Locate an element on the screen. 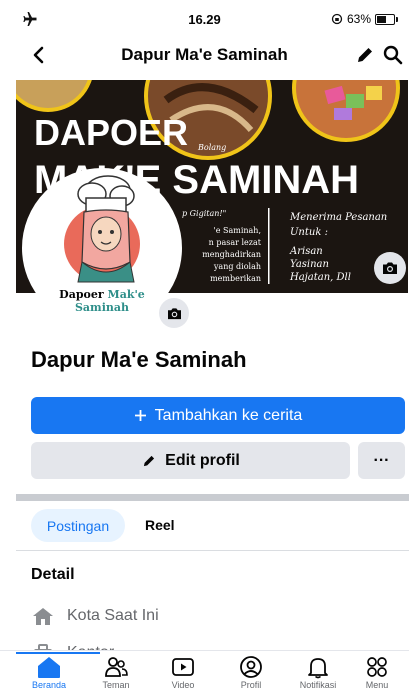  nav-video-label: Video is located at coordinates (183, 685).